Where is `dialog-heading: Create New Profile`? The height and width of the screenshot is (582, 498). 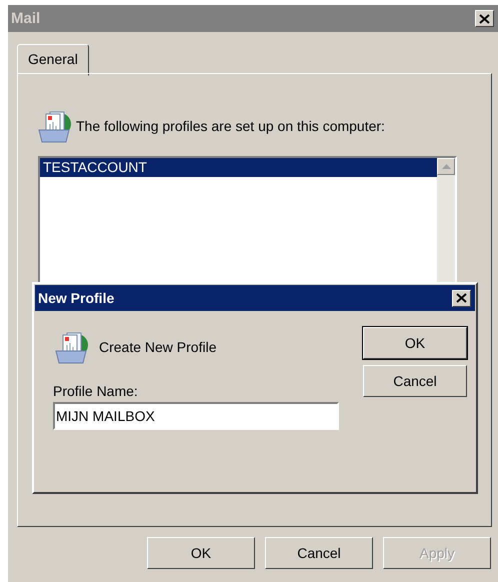 dialog-heading: Create New Profile is located at coordinates (157, 347).